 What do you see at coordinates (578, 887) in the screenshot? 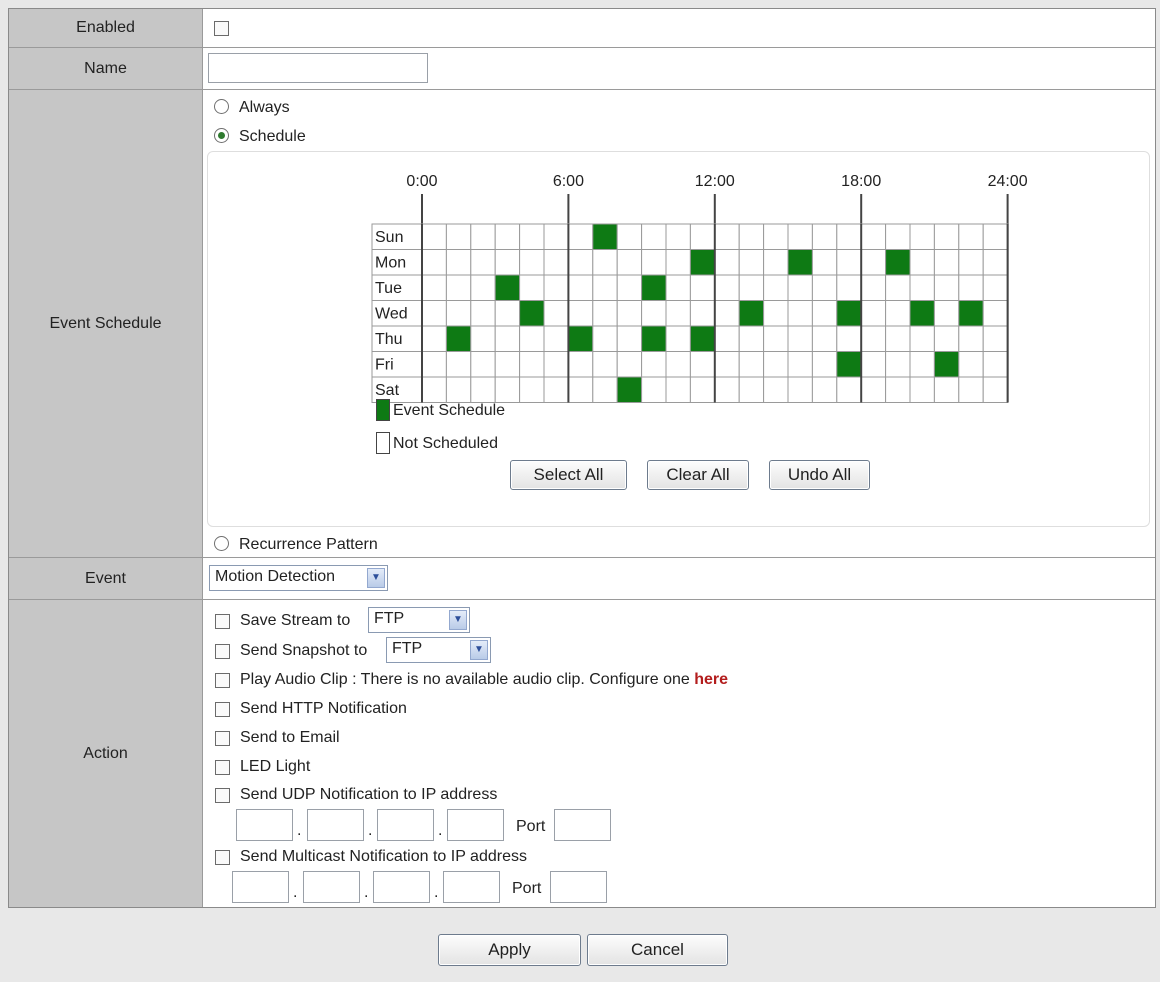
I see `multicast-port-input` at bounding box center [578, 887].